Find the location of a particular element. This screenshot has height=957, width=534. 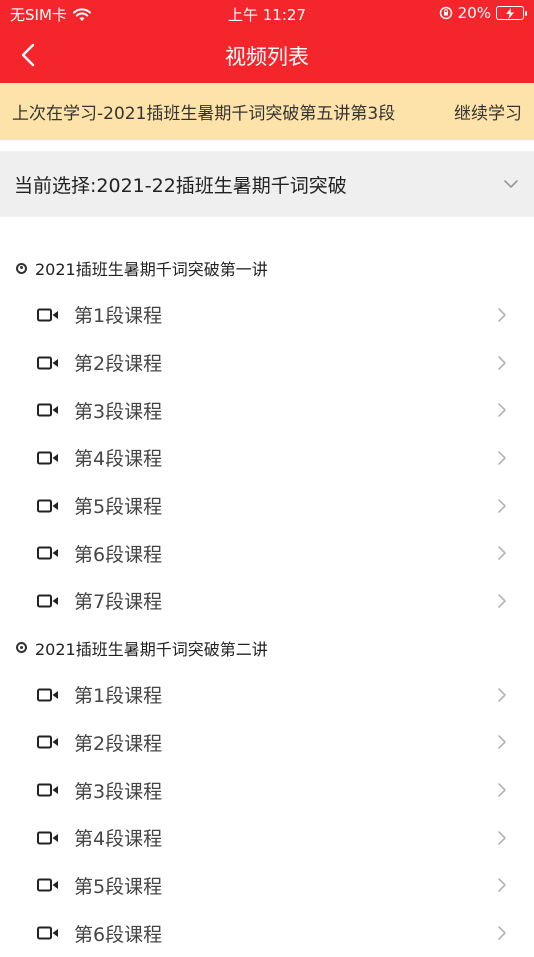

rotation-lock-icon is located at coordinates (445, 13).